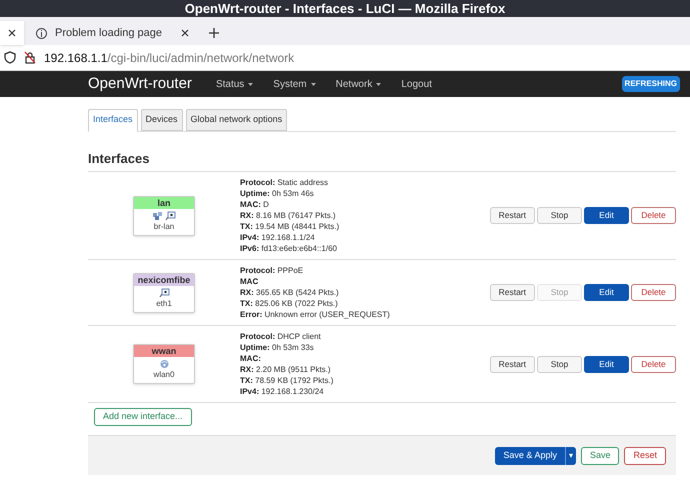 This screenshot has height=493, width=690. I want to click on detail-line: MAC, so click(250, 281).